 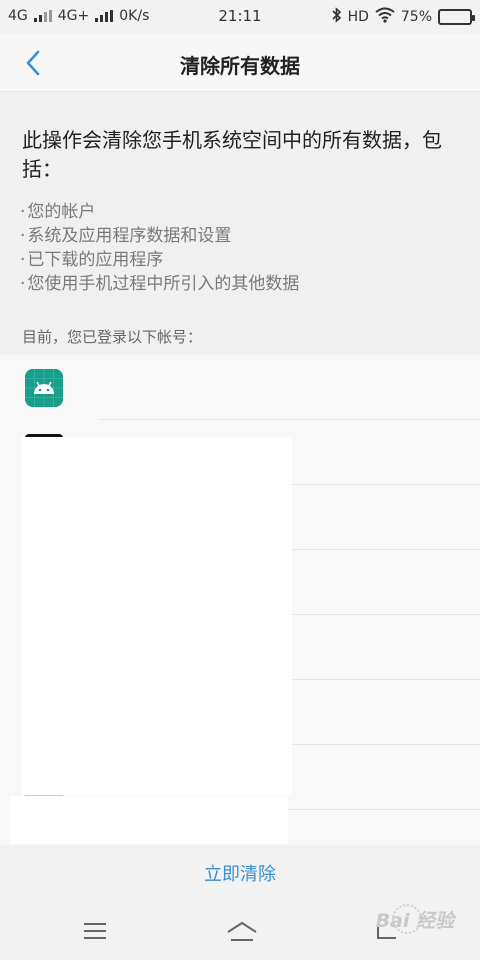 What do you see at coordinates (240, 66) in the screenshot?
I see `page-title: 清除所有数据` at bounding box center [240, 66].